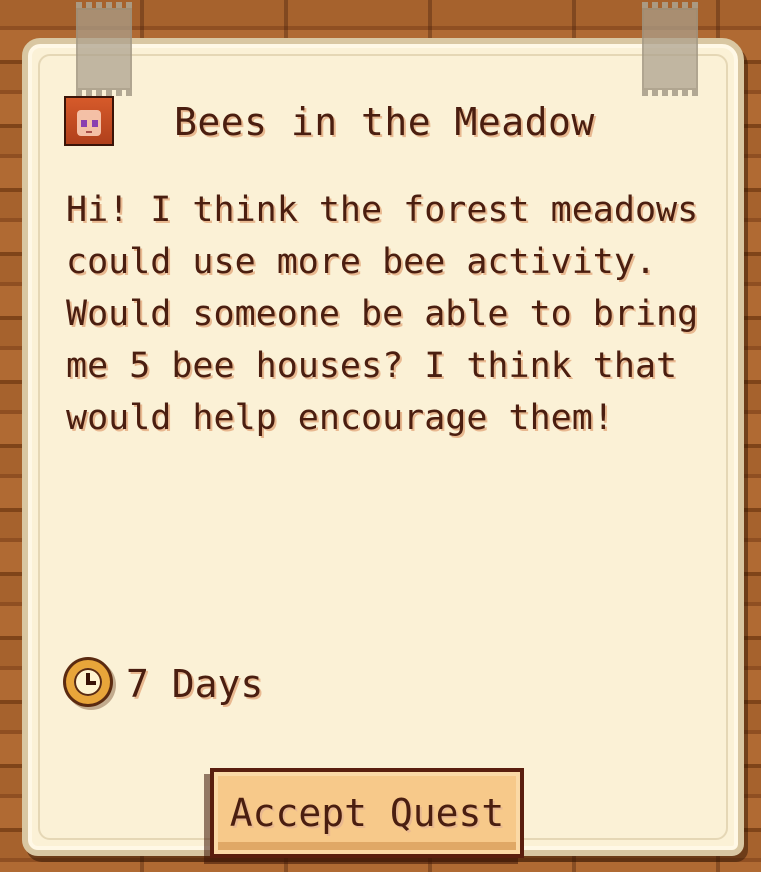  I want to click on clock-hand-hour, so click(91, 683).